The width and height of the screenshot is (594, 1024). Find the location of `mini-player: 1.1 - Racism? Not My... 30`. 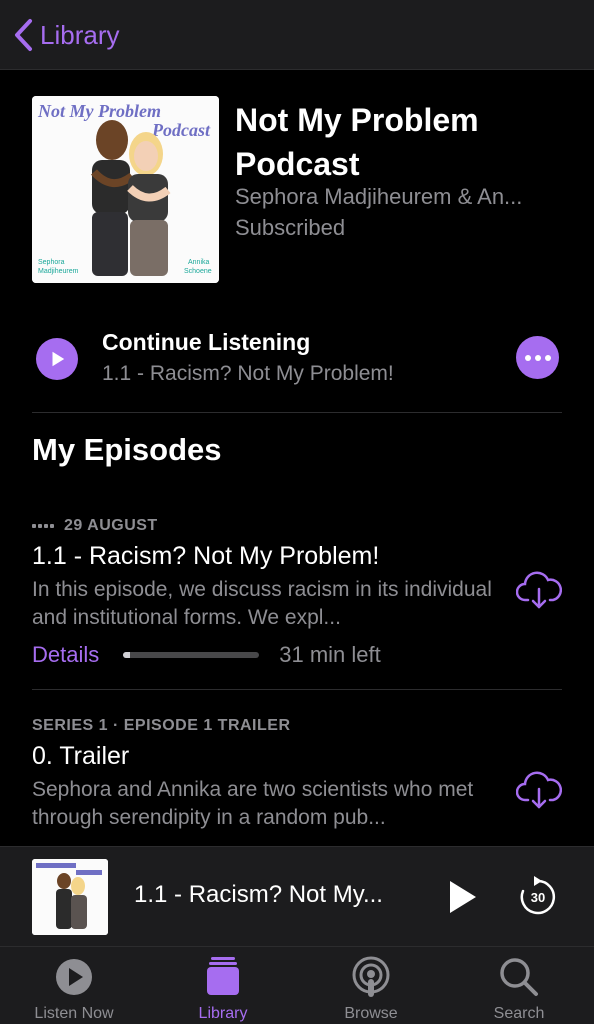

mini-player: 1.1 - Racism? Not My... 30 is located at coordinates (297, 896).